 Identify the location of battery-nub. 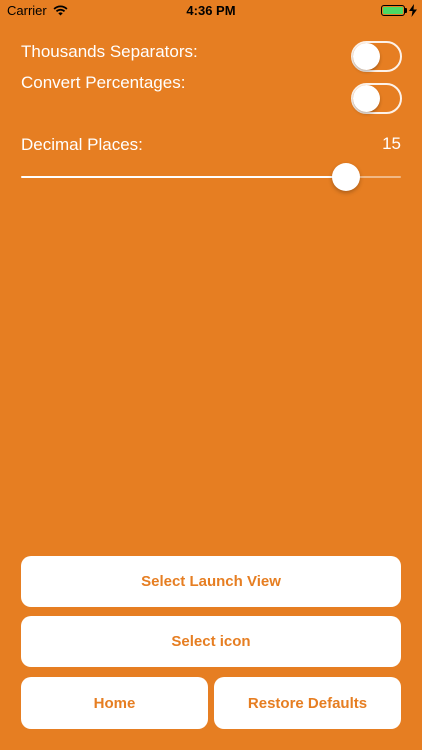
(406, 10).